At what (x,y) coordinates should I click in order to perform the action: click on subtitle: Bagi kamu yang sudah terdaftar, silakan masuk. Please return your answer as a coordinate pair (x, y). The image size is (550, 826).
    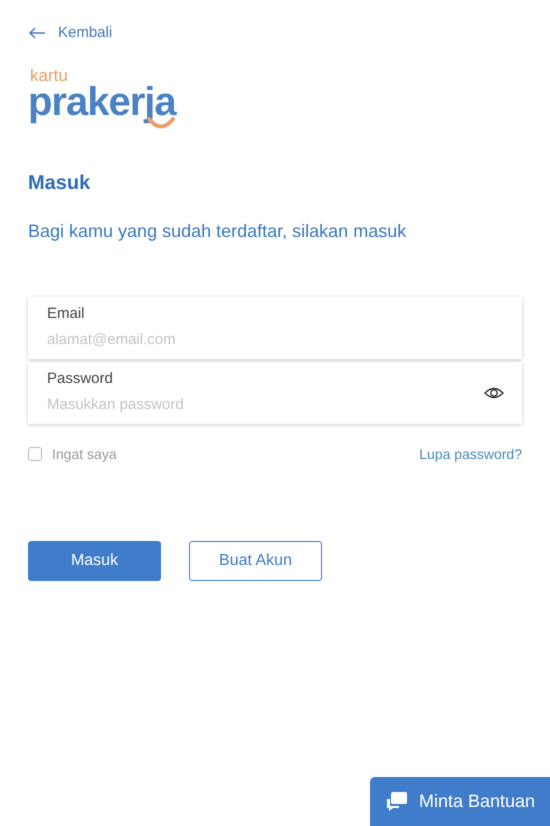
    Looking at the image, I should click on (217, 231).